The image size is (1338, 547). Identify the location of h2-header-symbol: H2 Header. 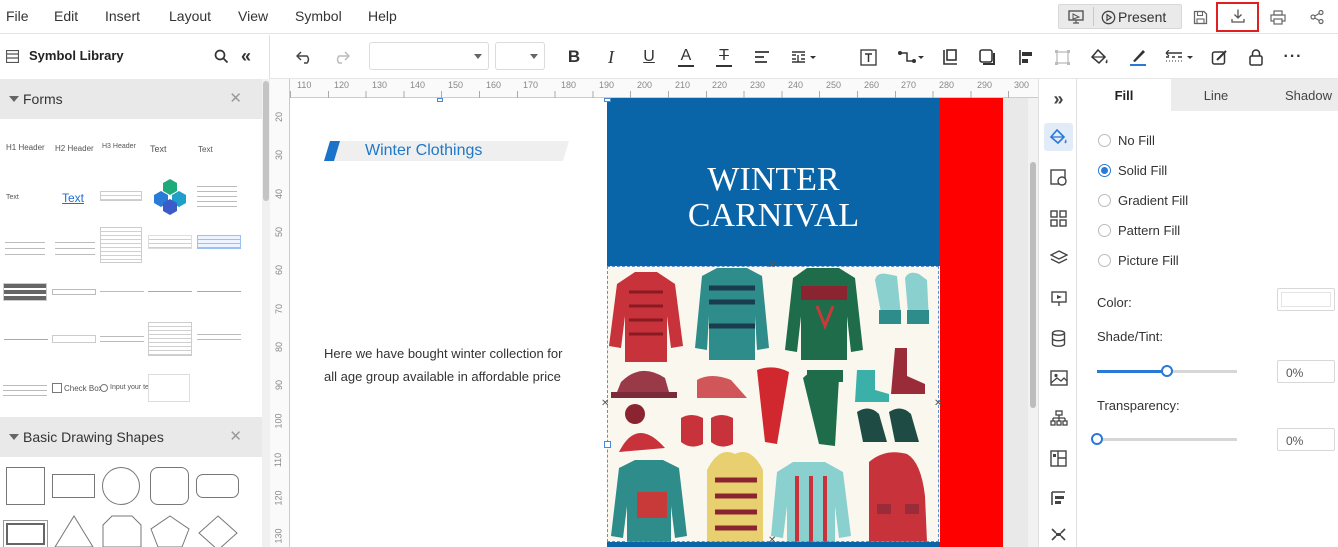
(74, 148).